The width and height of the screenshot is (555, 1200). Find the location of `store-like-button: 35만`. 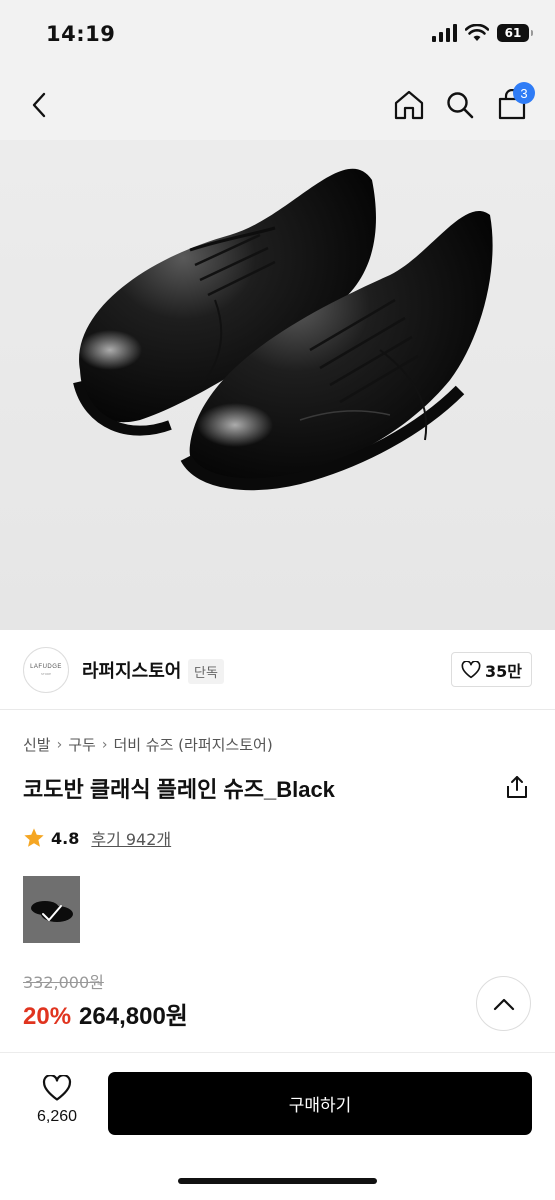

store-like-button: 35만 is located at coordinates (491, 669).